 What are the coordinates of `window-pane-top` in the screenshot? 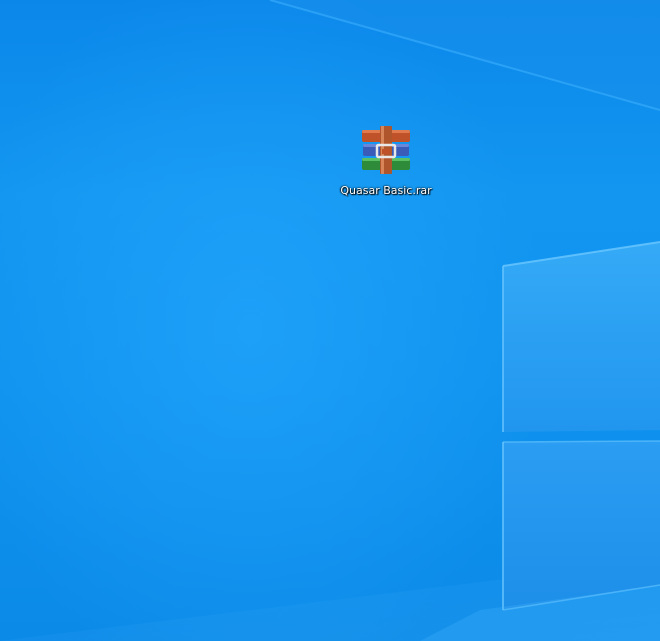 It's located at (581, 337).